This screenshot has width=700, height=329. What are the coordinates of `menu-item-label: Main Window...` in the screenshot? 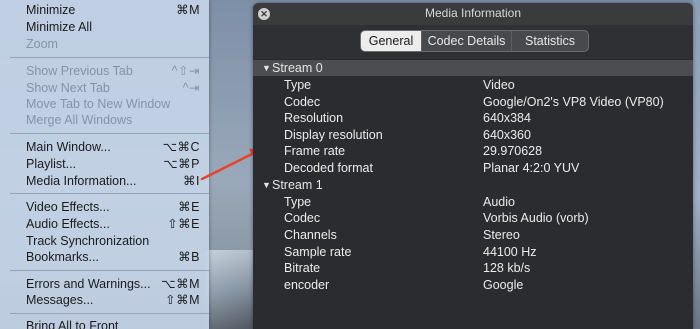 It's located at (68, 147).